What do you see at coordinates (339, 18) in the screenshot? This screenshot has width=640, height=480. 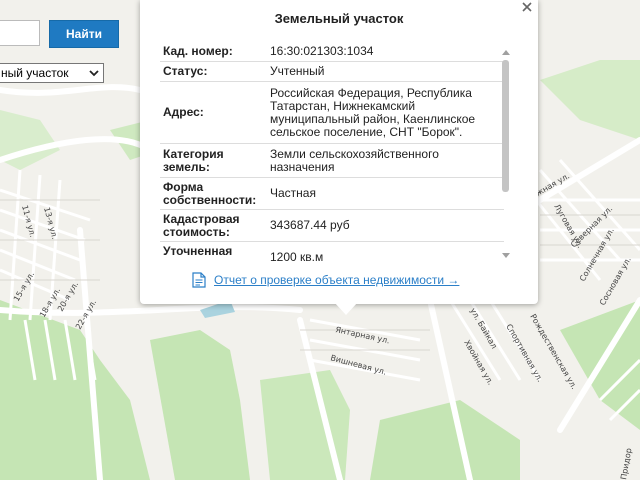 I see `popup-title: Земельный участок` at bounding box center [339, 18].